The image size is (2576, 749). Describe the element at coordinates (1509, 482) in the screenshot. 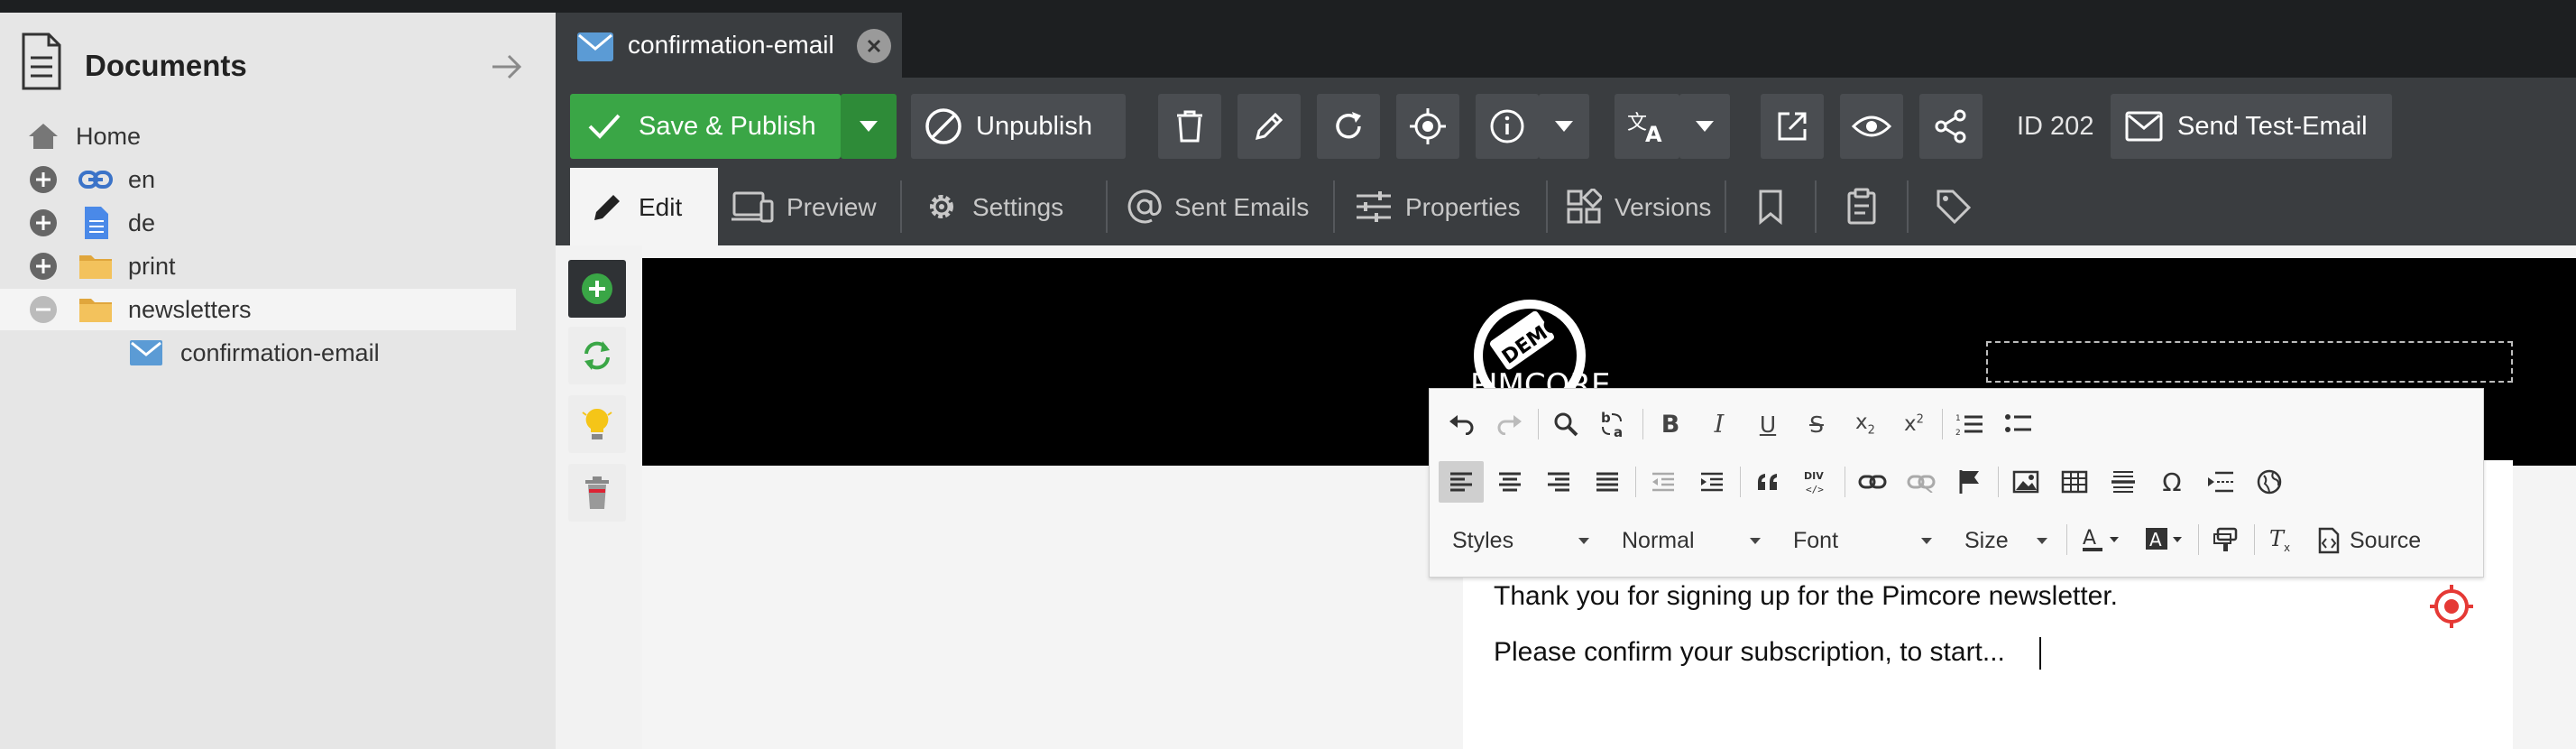

I see `align-center-button` at that location.